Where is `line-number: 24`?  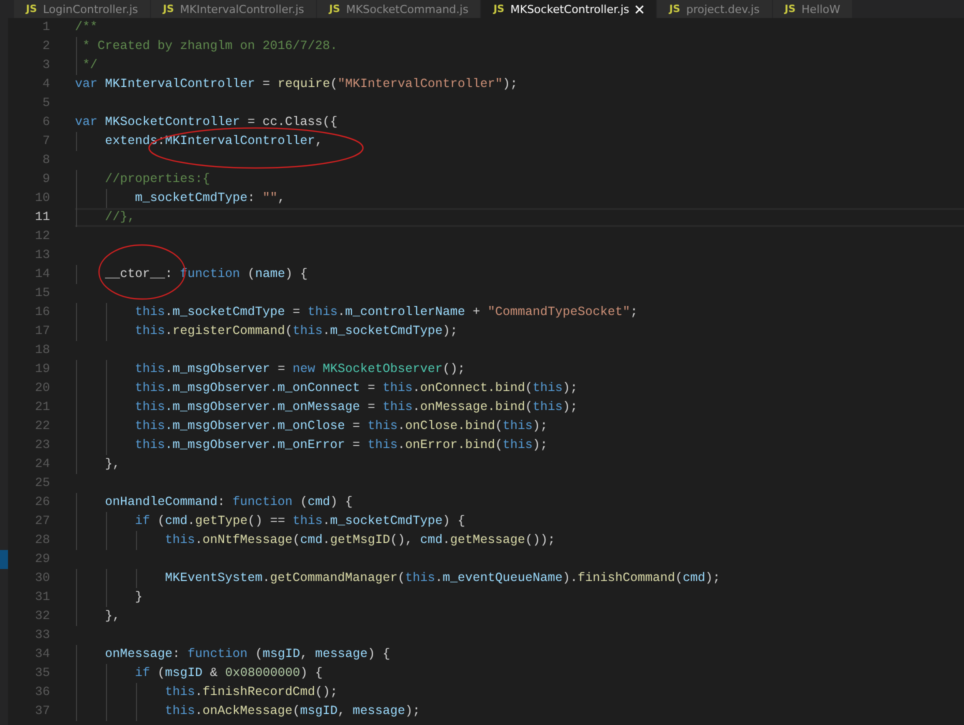 line-number: 24 is located at coordinates (42, 464).